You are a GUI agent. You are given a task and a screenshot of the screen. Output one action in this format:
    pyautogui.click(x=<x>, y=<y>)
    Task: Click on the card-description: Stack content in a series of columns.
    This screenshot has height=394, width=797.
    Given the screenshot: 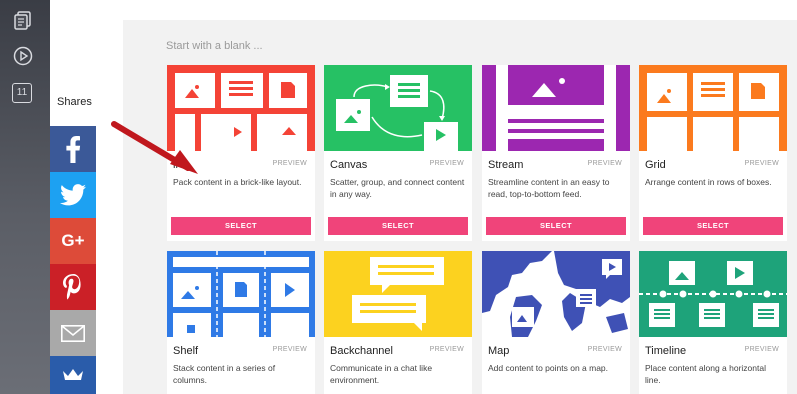 What is the action you would take?
    pyautogui.click(x=224, y=374)
    